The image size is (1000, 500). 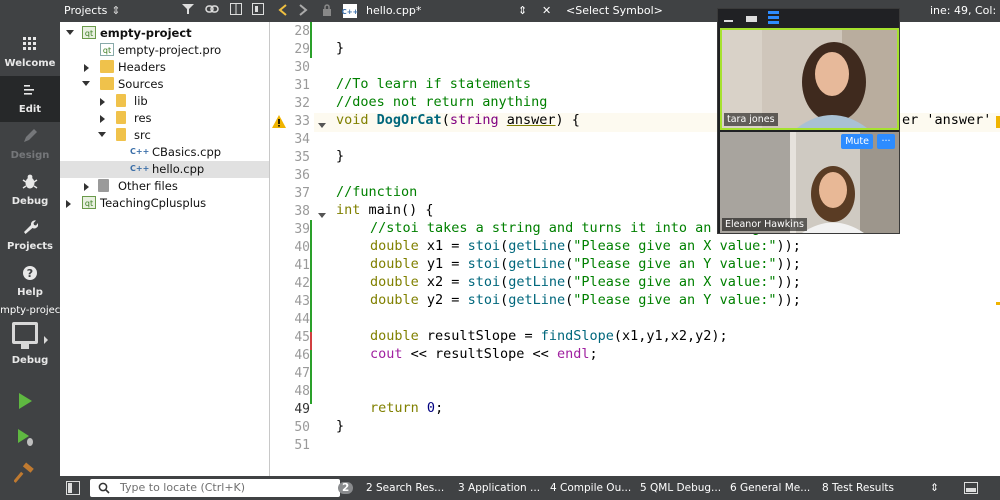 I want to click on more-tabs-arrow-icon: ⇕, so click(x=934, y=488).